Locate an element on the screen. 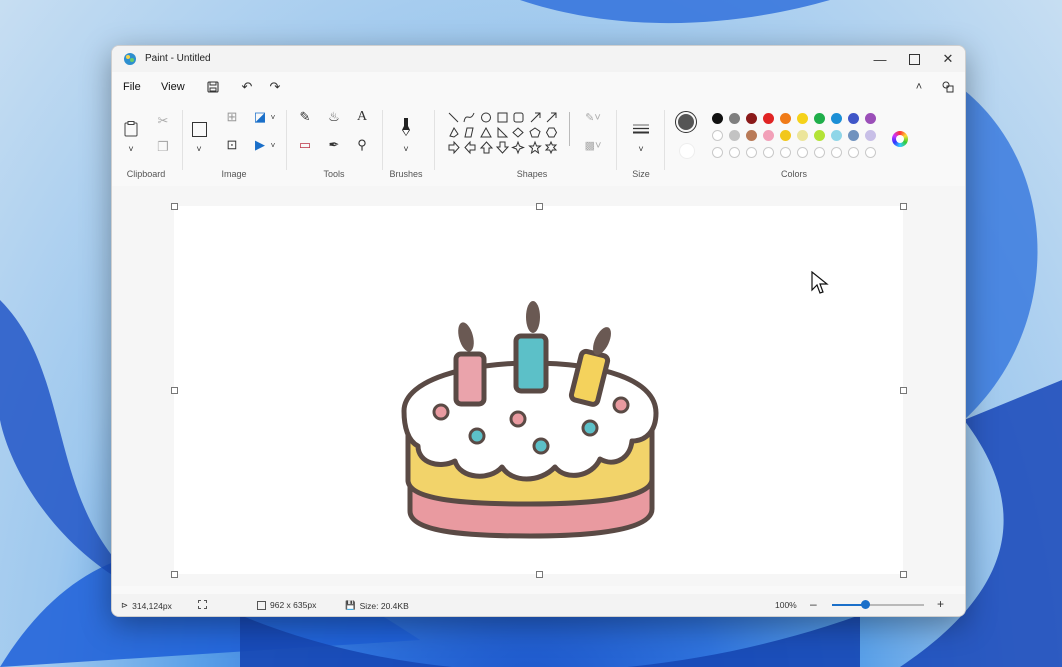 The image size is (1062, 667). collapse-ribbon-button: ˄ is located at coordinates (919, 87).